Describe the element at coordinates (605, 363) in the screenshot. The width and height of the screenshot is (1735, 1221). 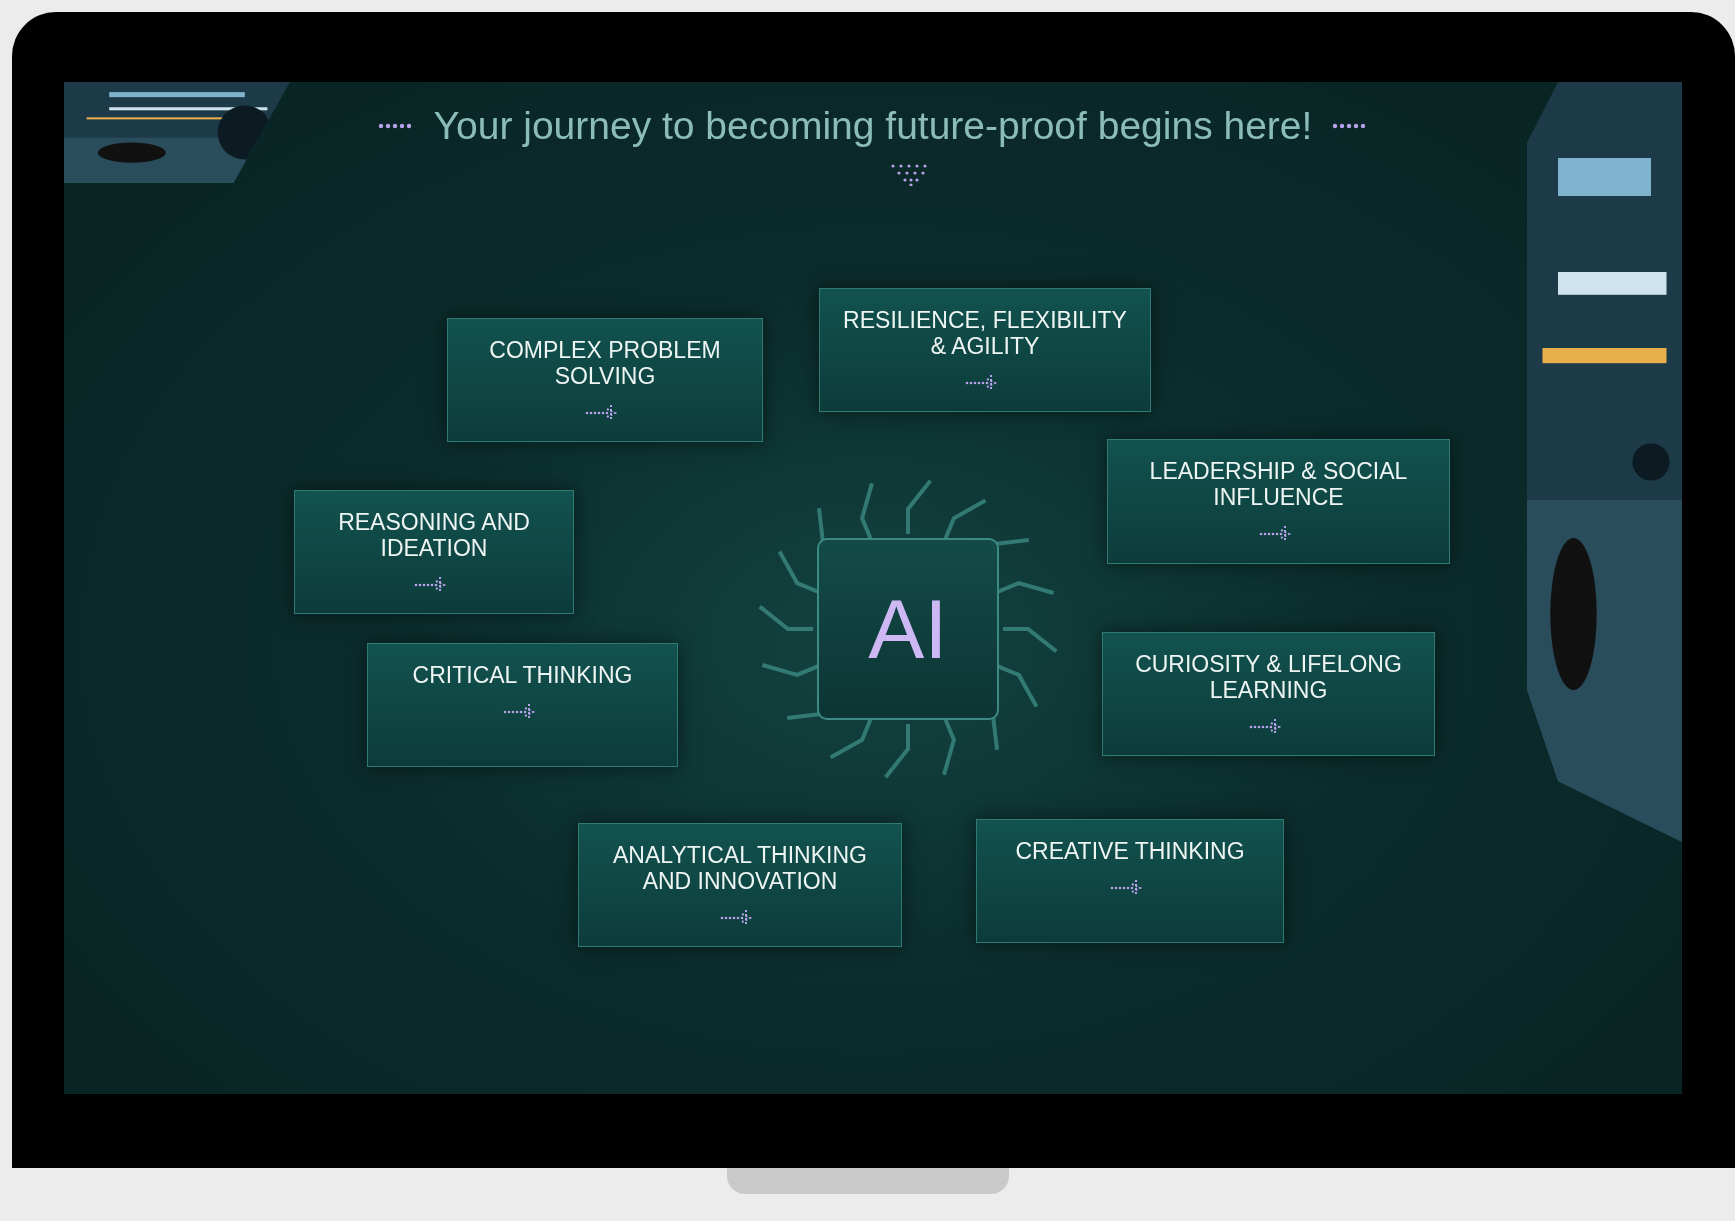
I see `skill-label: COMPLEX PROBLEM SOLVING` at that location.